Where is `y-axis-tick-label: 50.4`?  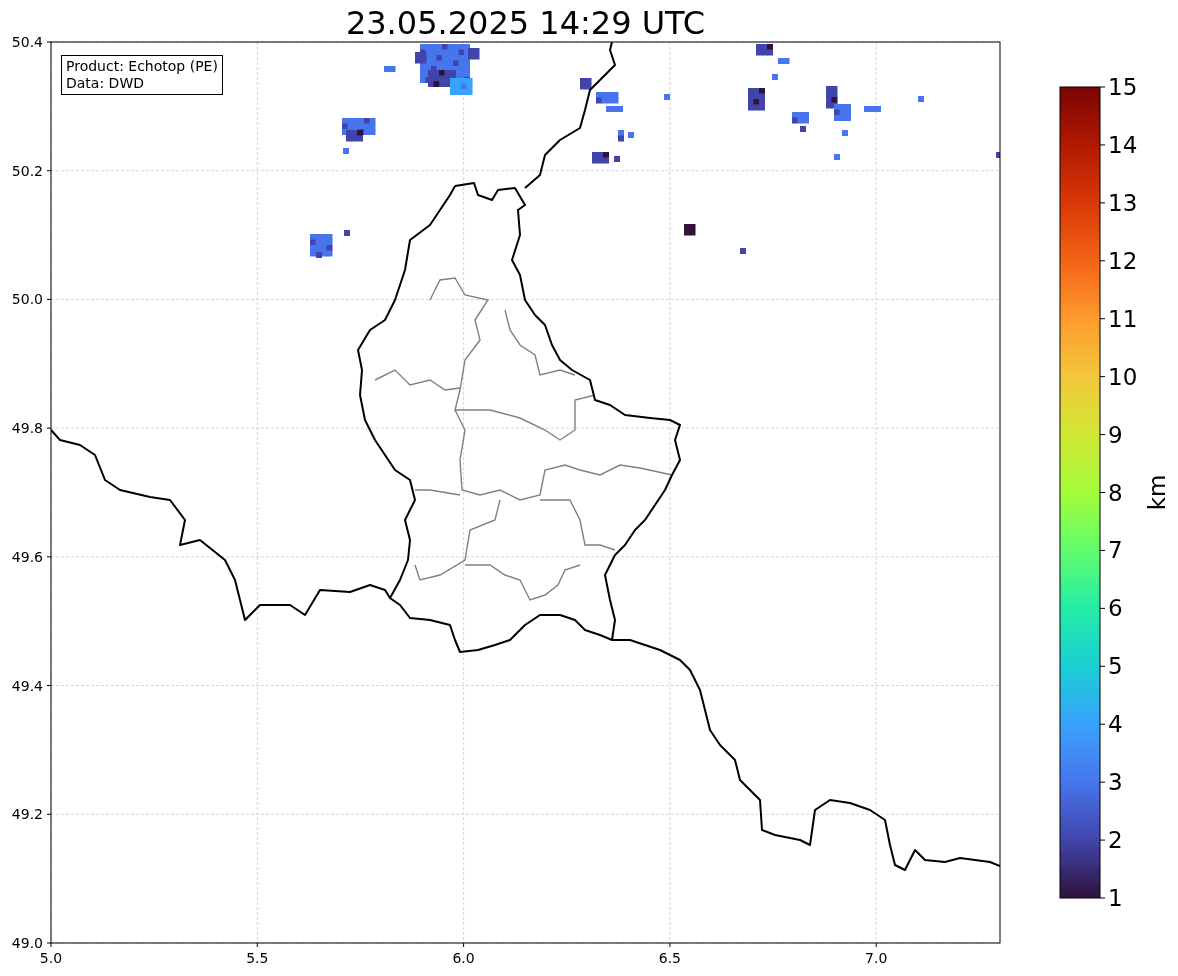
y-axis-tick-label: 50.4 is located at coordinates (27, 42).